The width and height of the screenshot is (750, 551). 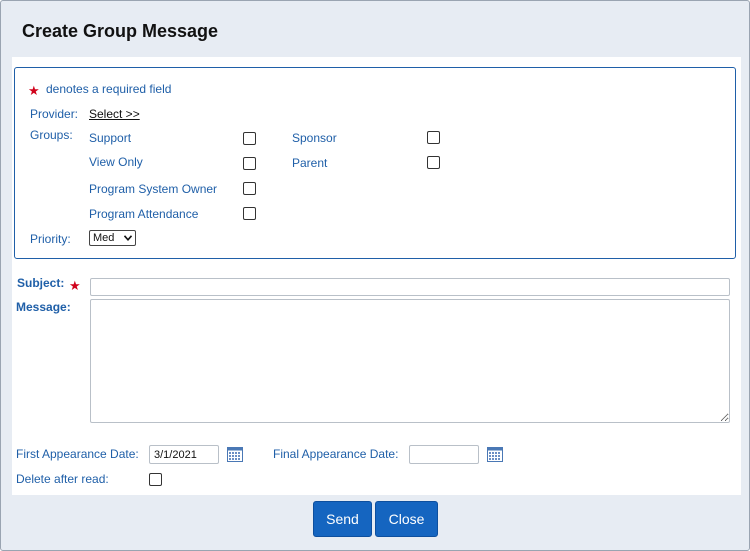 What do you see at coordinates (114, 114) in the screenshot?
I see `provider-select-link: Select >>` at bounding box center [114, 114].